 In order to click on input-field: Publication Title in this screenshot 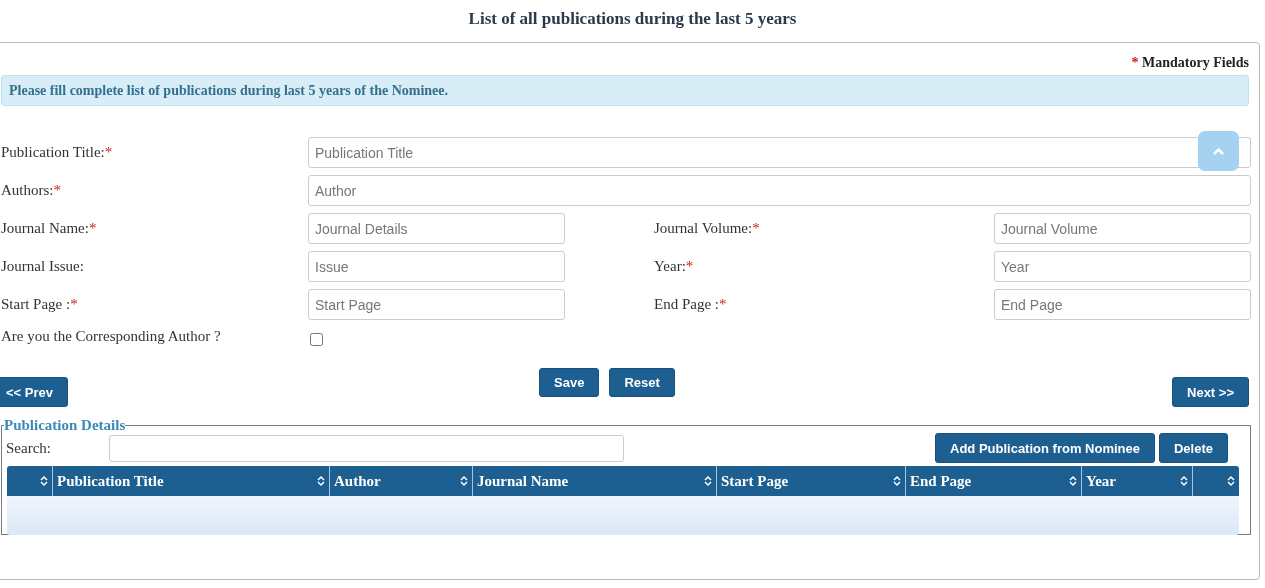, I will do `click(779, 152)`.